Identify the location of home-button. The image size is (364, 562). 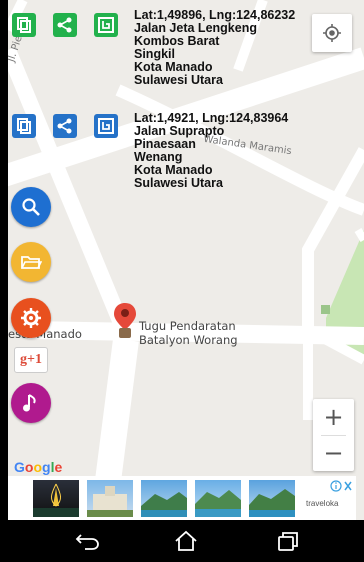
(186, 541).